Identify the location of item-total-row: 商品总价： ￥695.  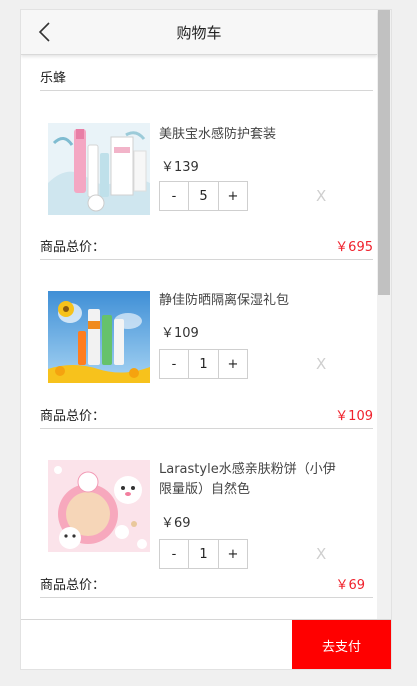
(206, 246).